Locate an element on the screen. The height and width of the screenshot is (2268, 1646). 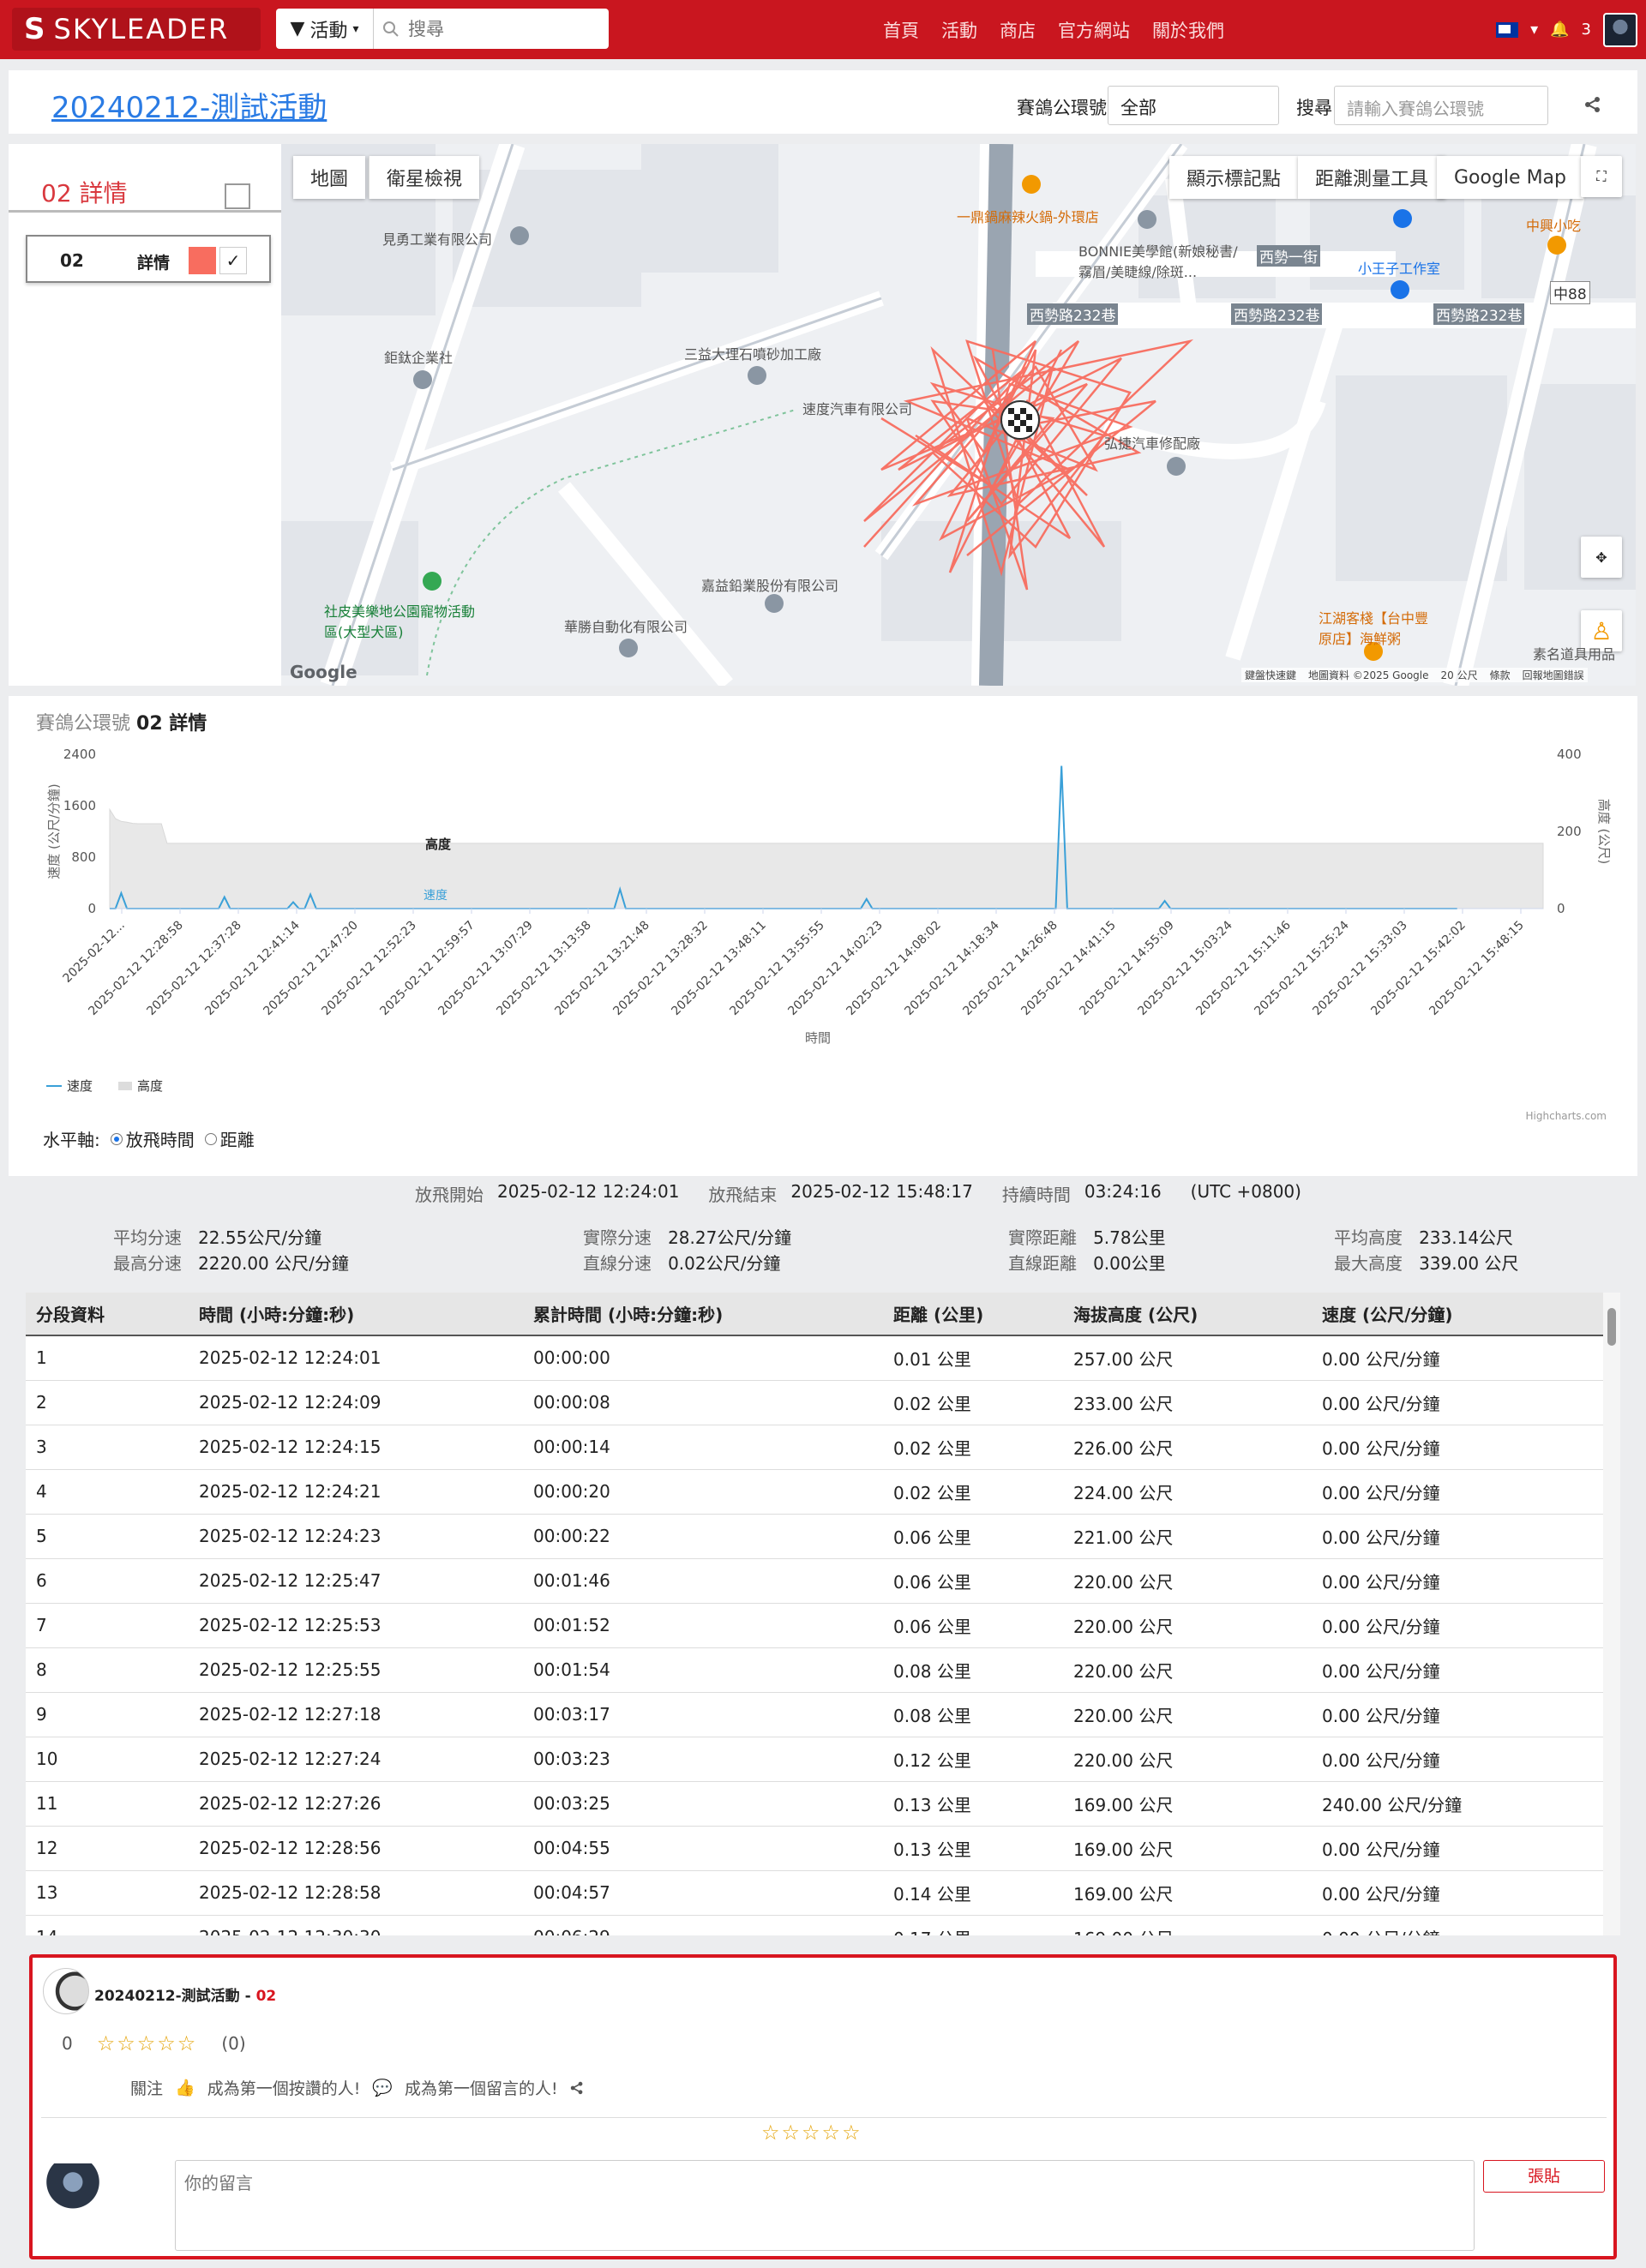
terms-link: 條款 is located at coordinates (1500, 675).